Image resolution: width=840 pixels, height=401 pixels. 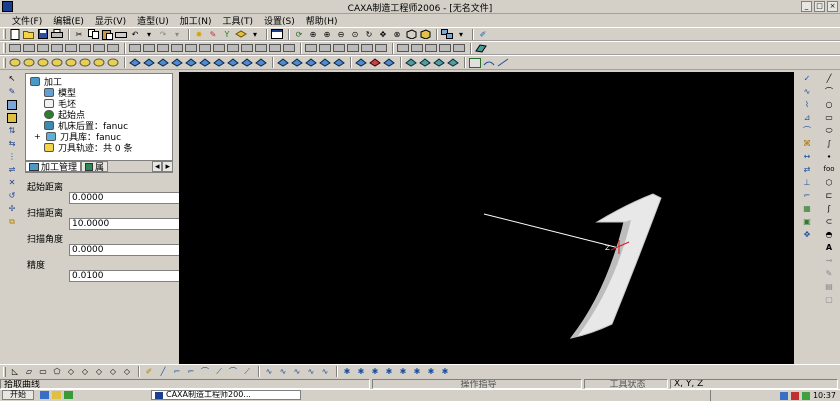 I want to click on tool-e-icon, so click(x=71, y=48).